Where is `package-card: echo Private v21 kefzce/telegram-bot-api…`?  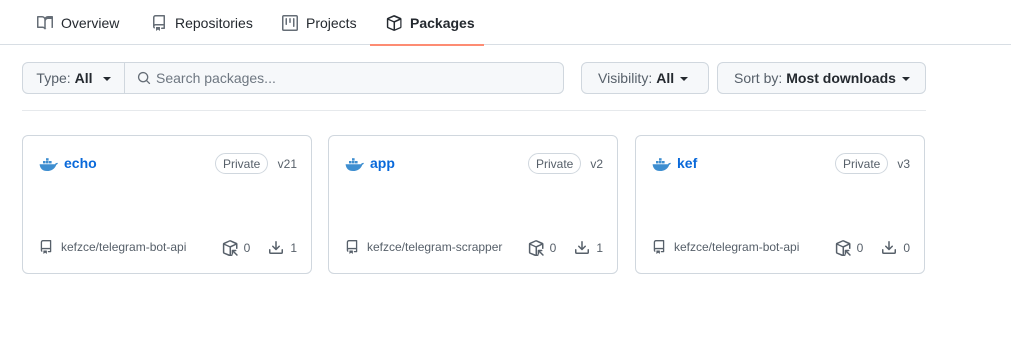
package-card: echo Private v21 kefzce/telegram-bot-api… is located at coordinates (167, 204).